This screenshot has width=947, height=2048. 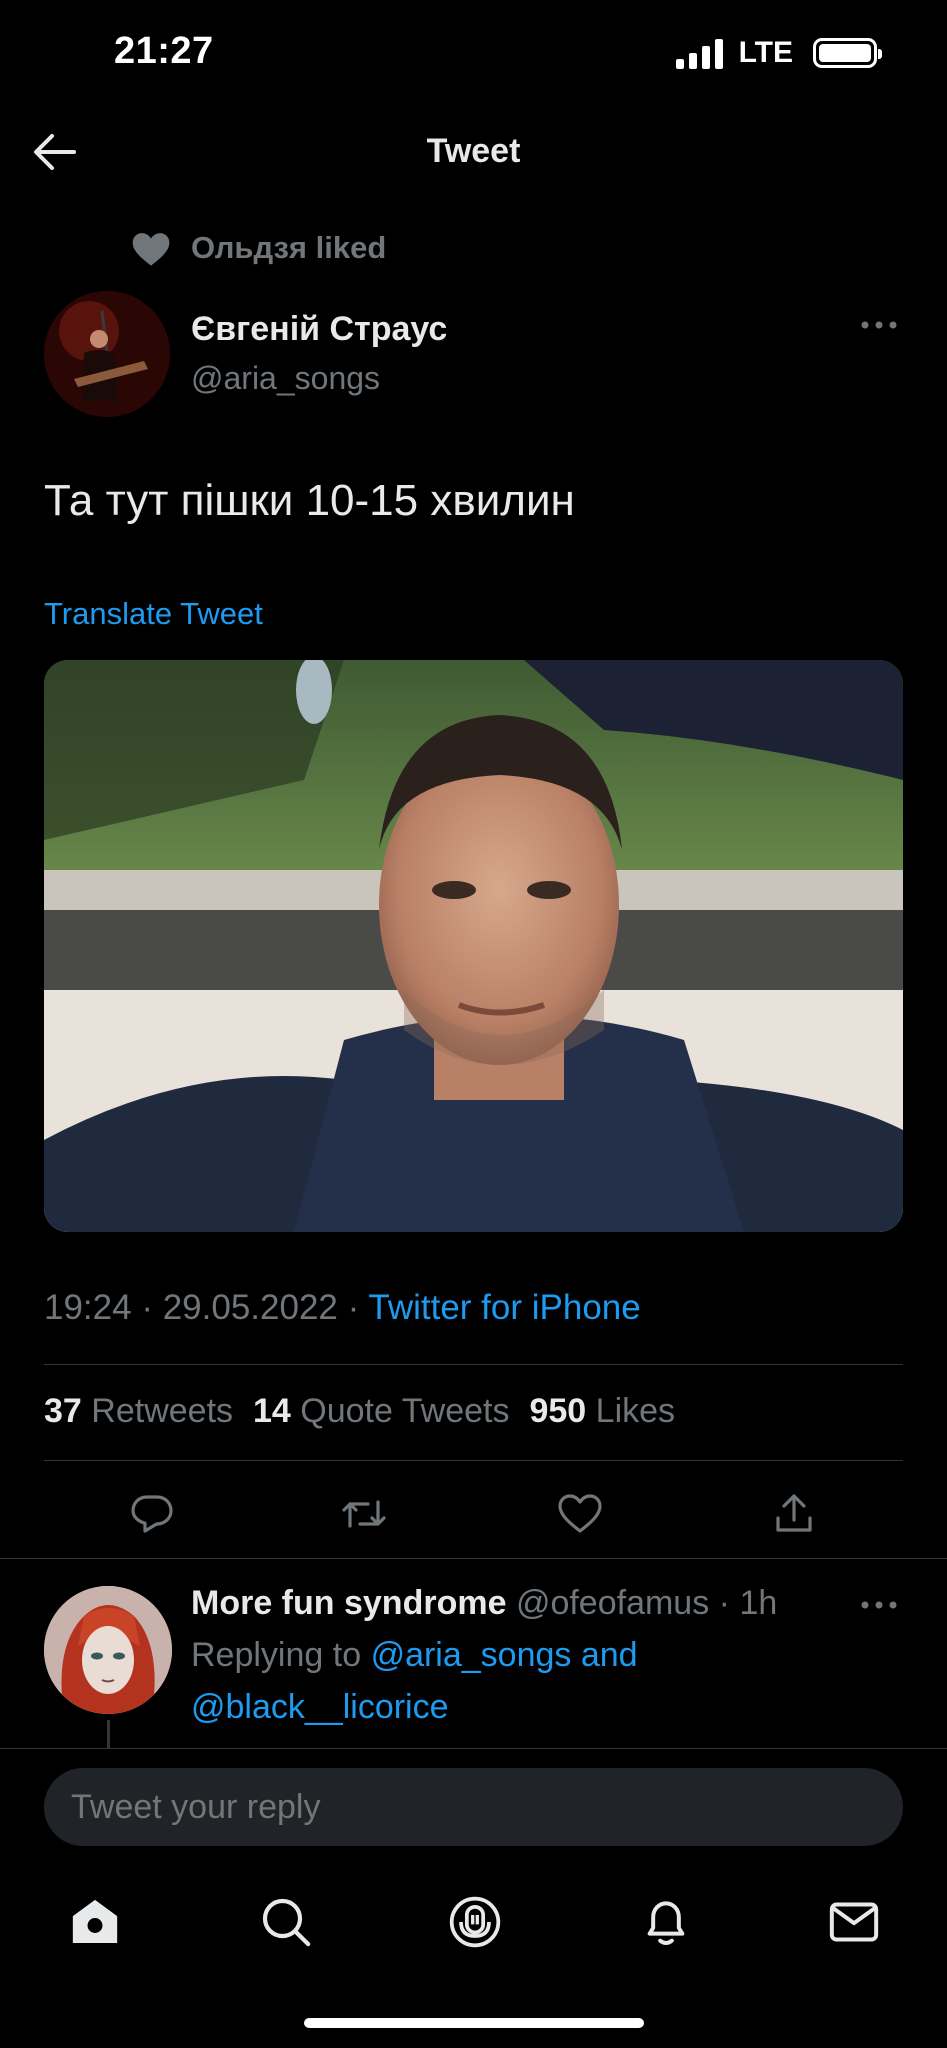 I want to click on author-handle: @aria_songs, so click(x=285, y=378).